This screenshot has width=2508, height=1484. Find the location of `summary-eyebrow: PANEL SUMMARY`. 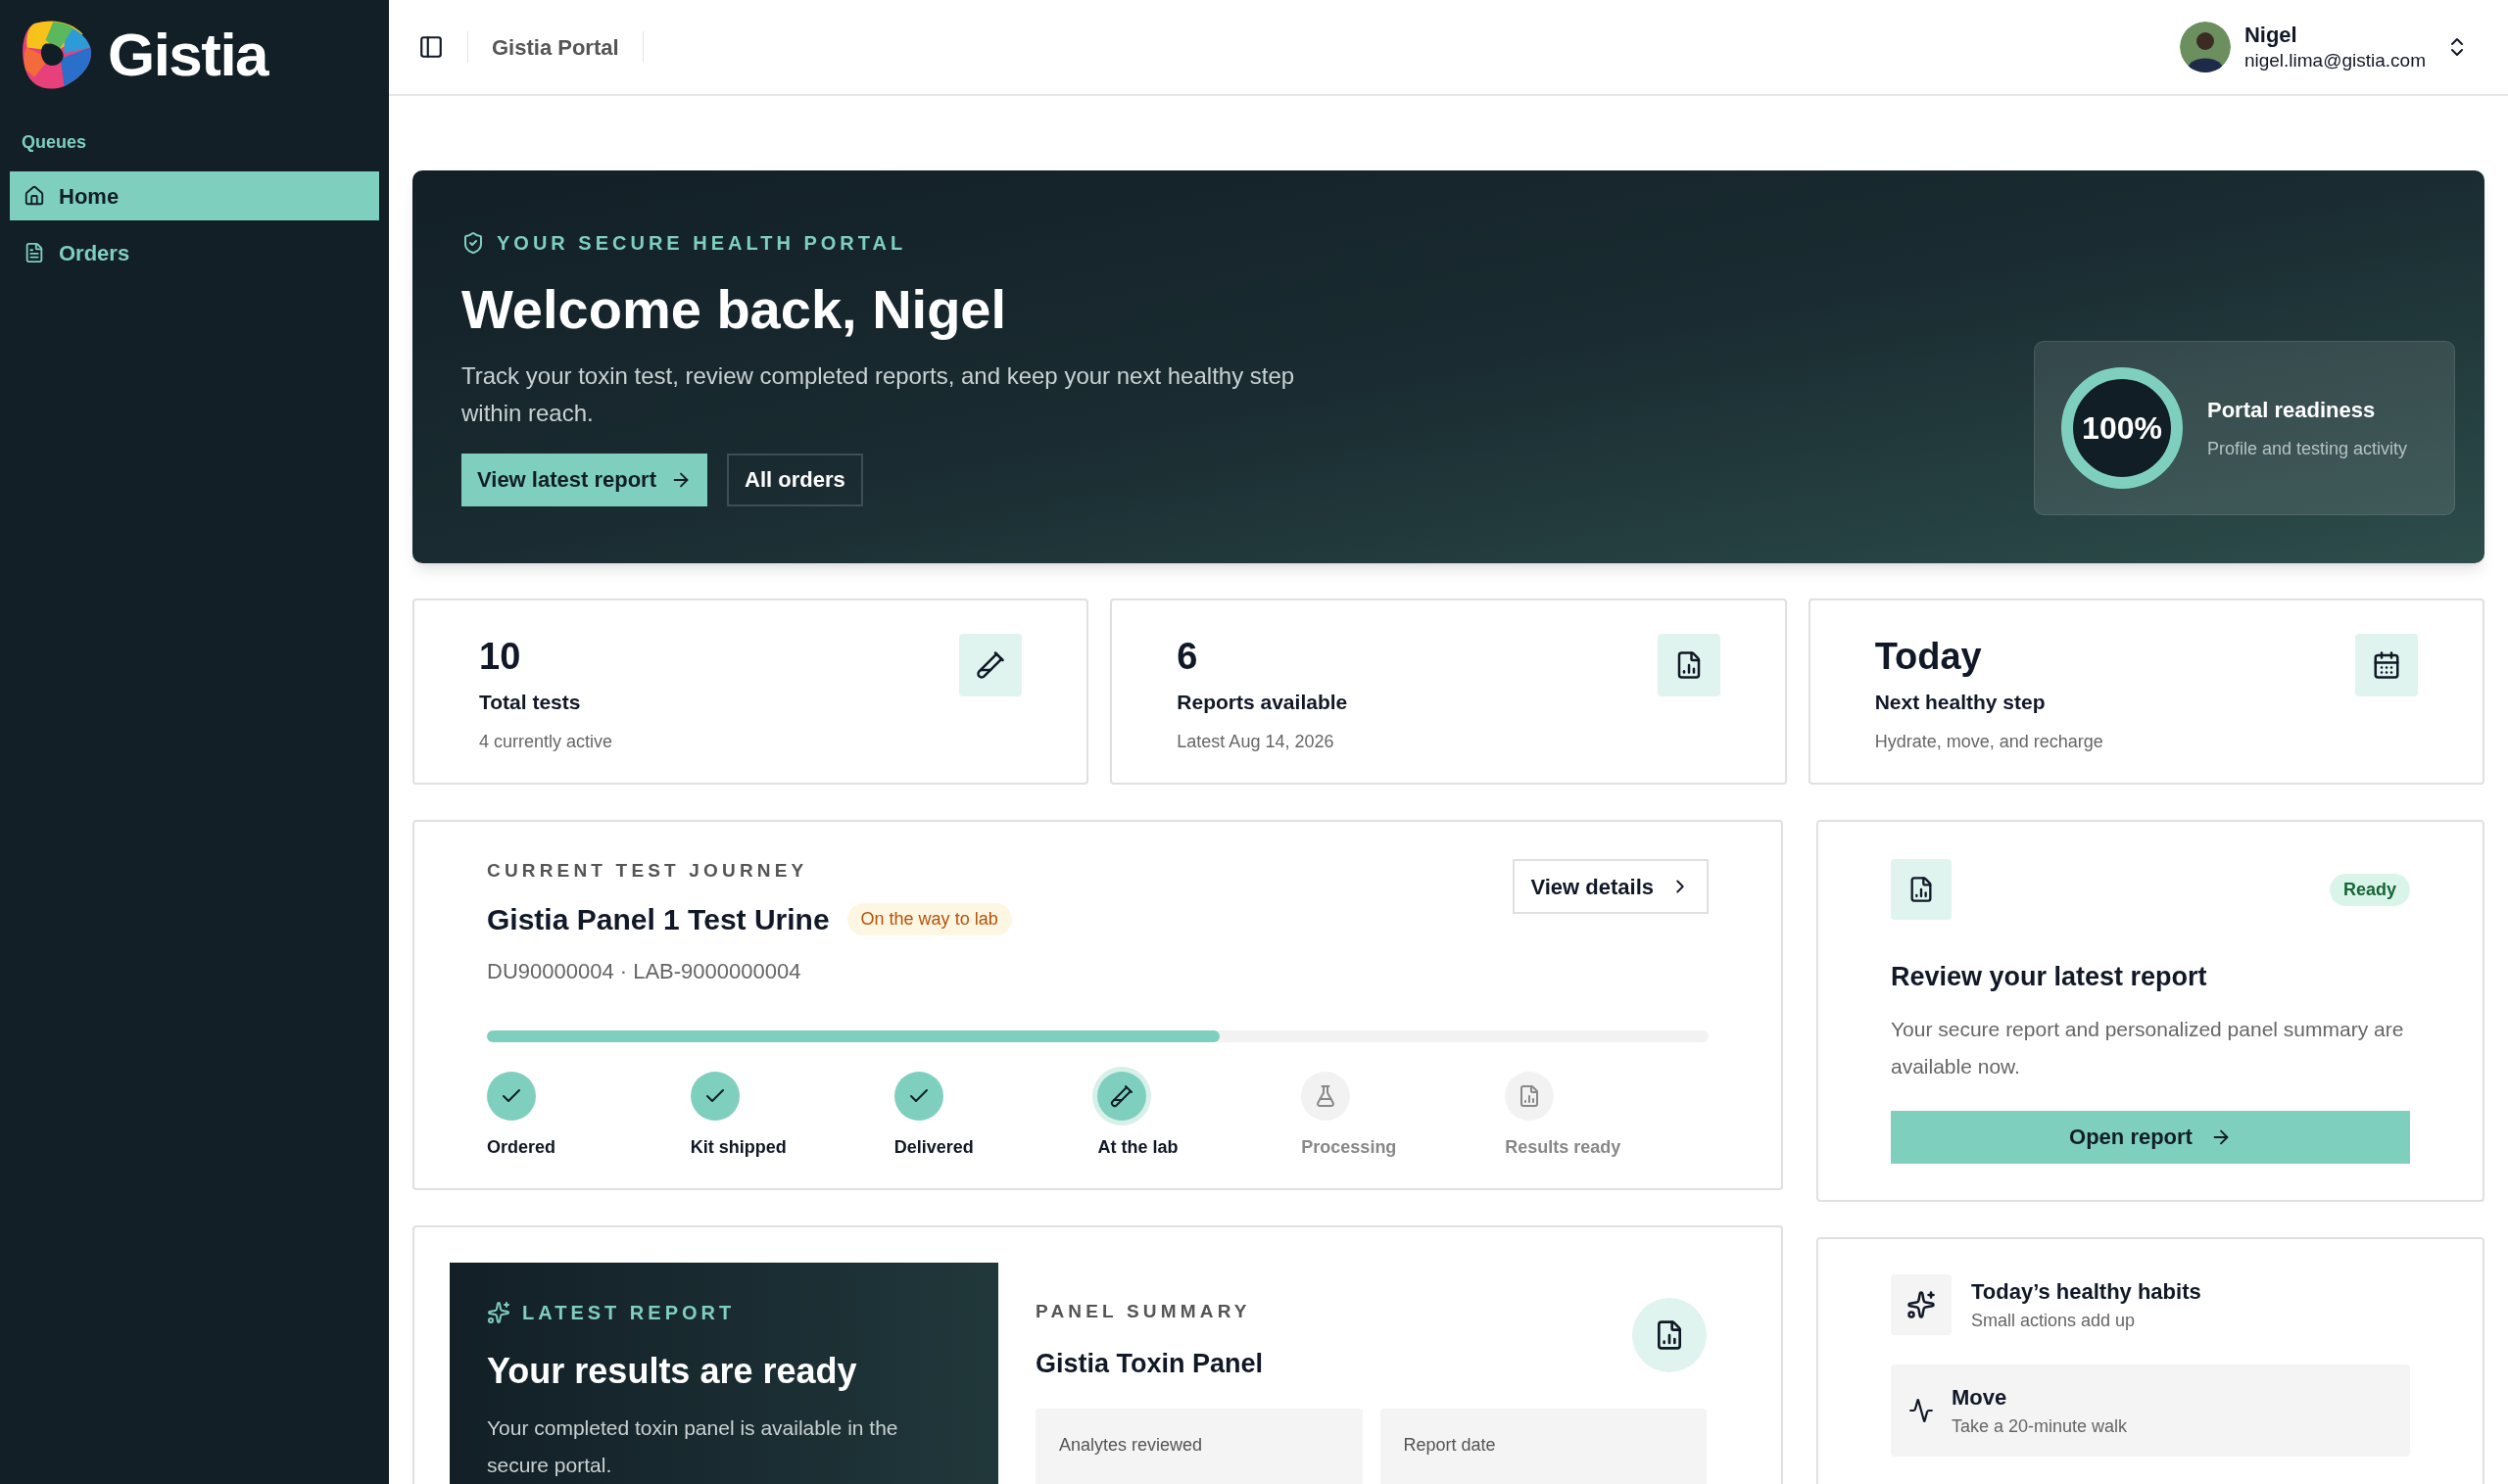

summary-eyebrow: PANEL SUMMARY is located at coordinates (1144, 1311).